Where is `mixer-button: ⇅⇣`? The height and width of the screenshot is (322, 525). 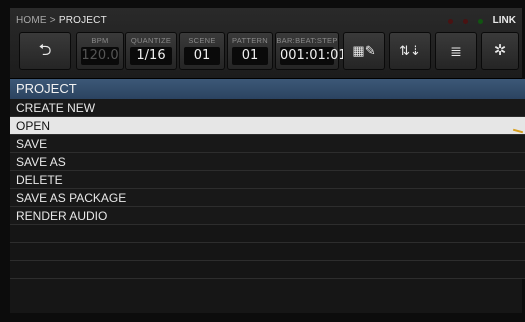
mixer-button: ⇅⇣ is located at coordinates (410, 51).